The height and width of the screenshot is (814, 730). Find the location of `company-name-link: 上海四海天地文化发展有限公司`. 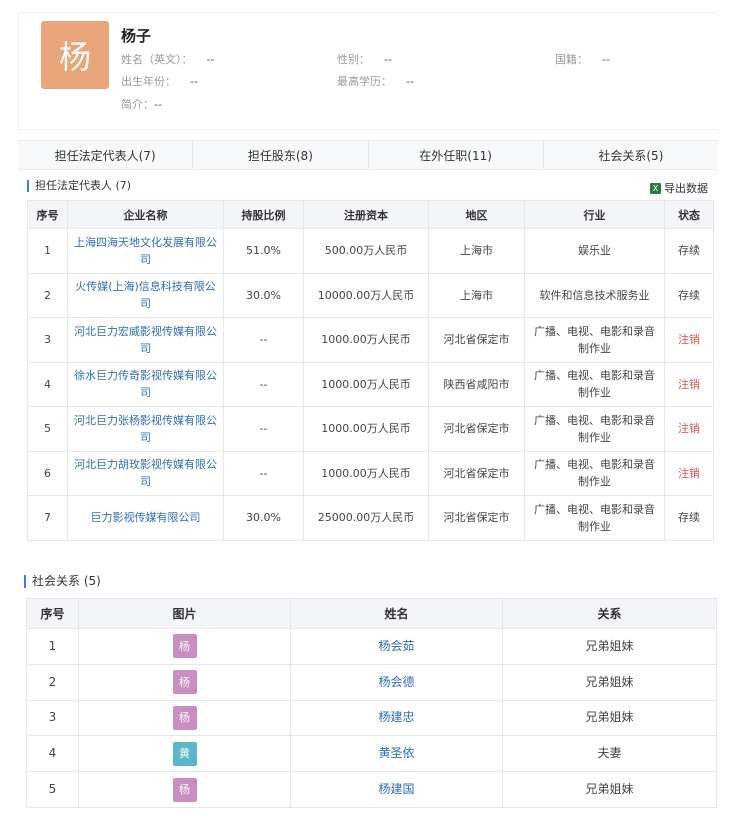

company-name-link: 上海四海天地文化发展有限公司 is located at coordinates (145, 251).